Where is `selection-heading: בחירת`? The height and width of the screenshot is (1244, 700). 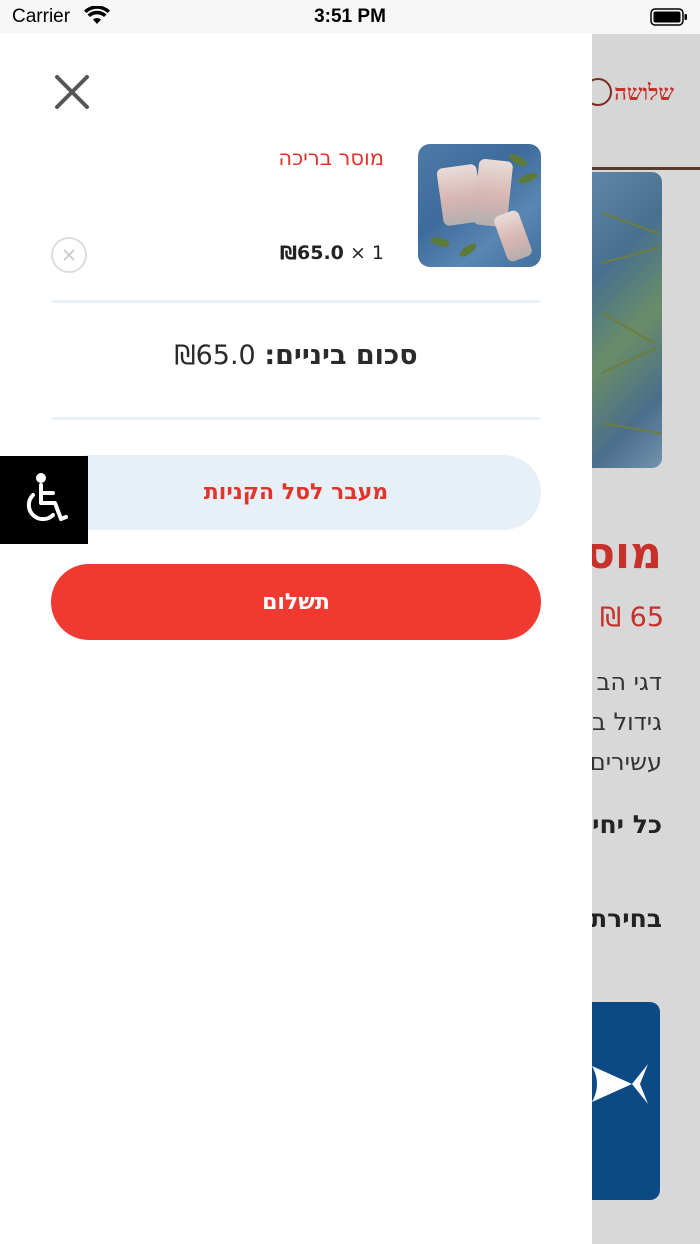 selection-heading: בחירת is located at coordinates (627, 918).